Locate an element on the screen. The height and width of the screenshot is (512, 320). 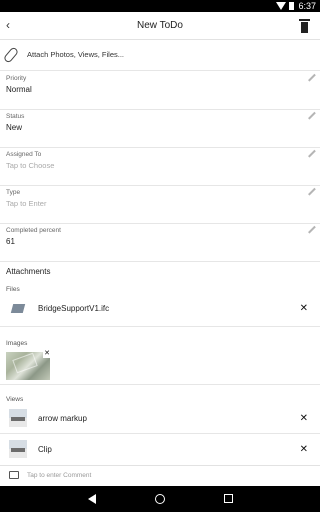
page-title: New ToDo is located at coordinates (160, 25).